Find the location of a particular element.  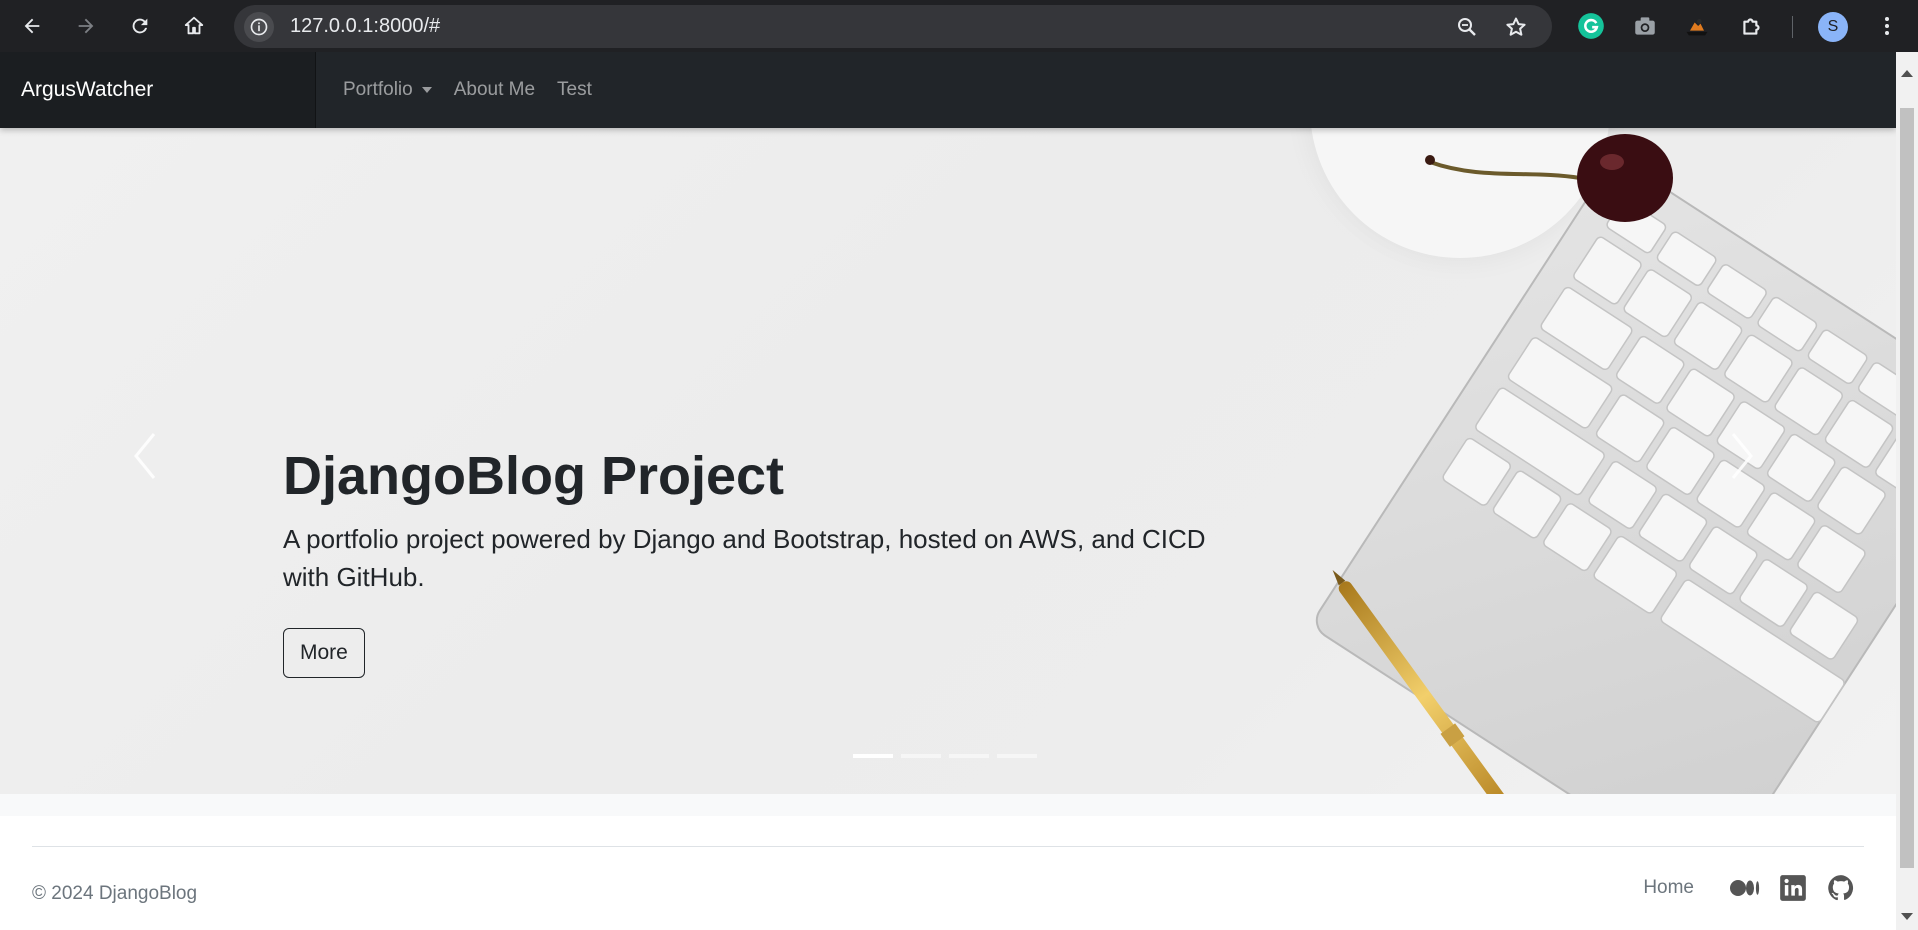

grammarly-icon is located at coordinates (1591, 26).